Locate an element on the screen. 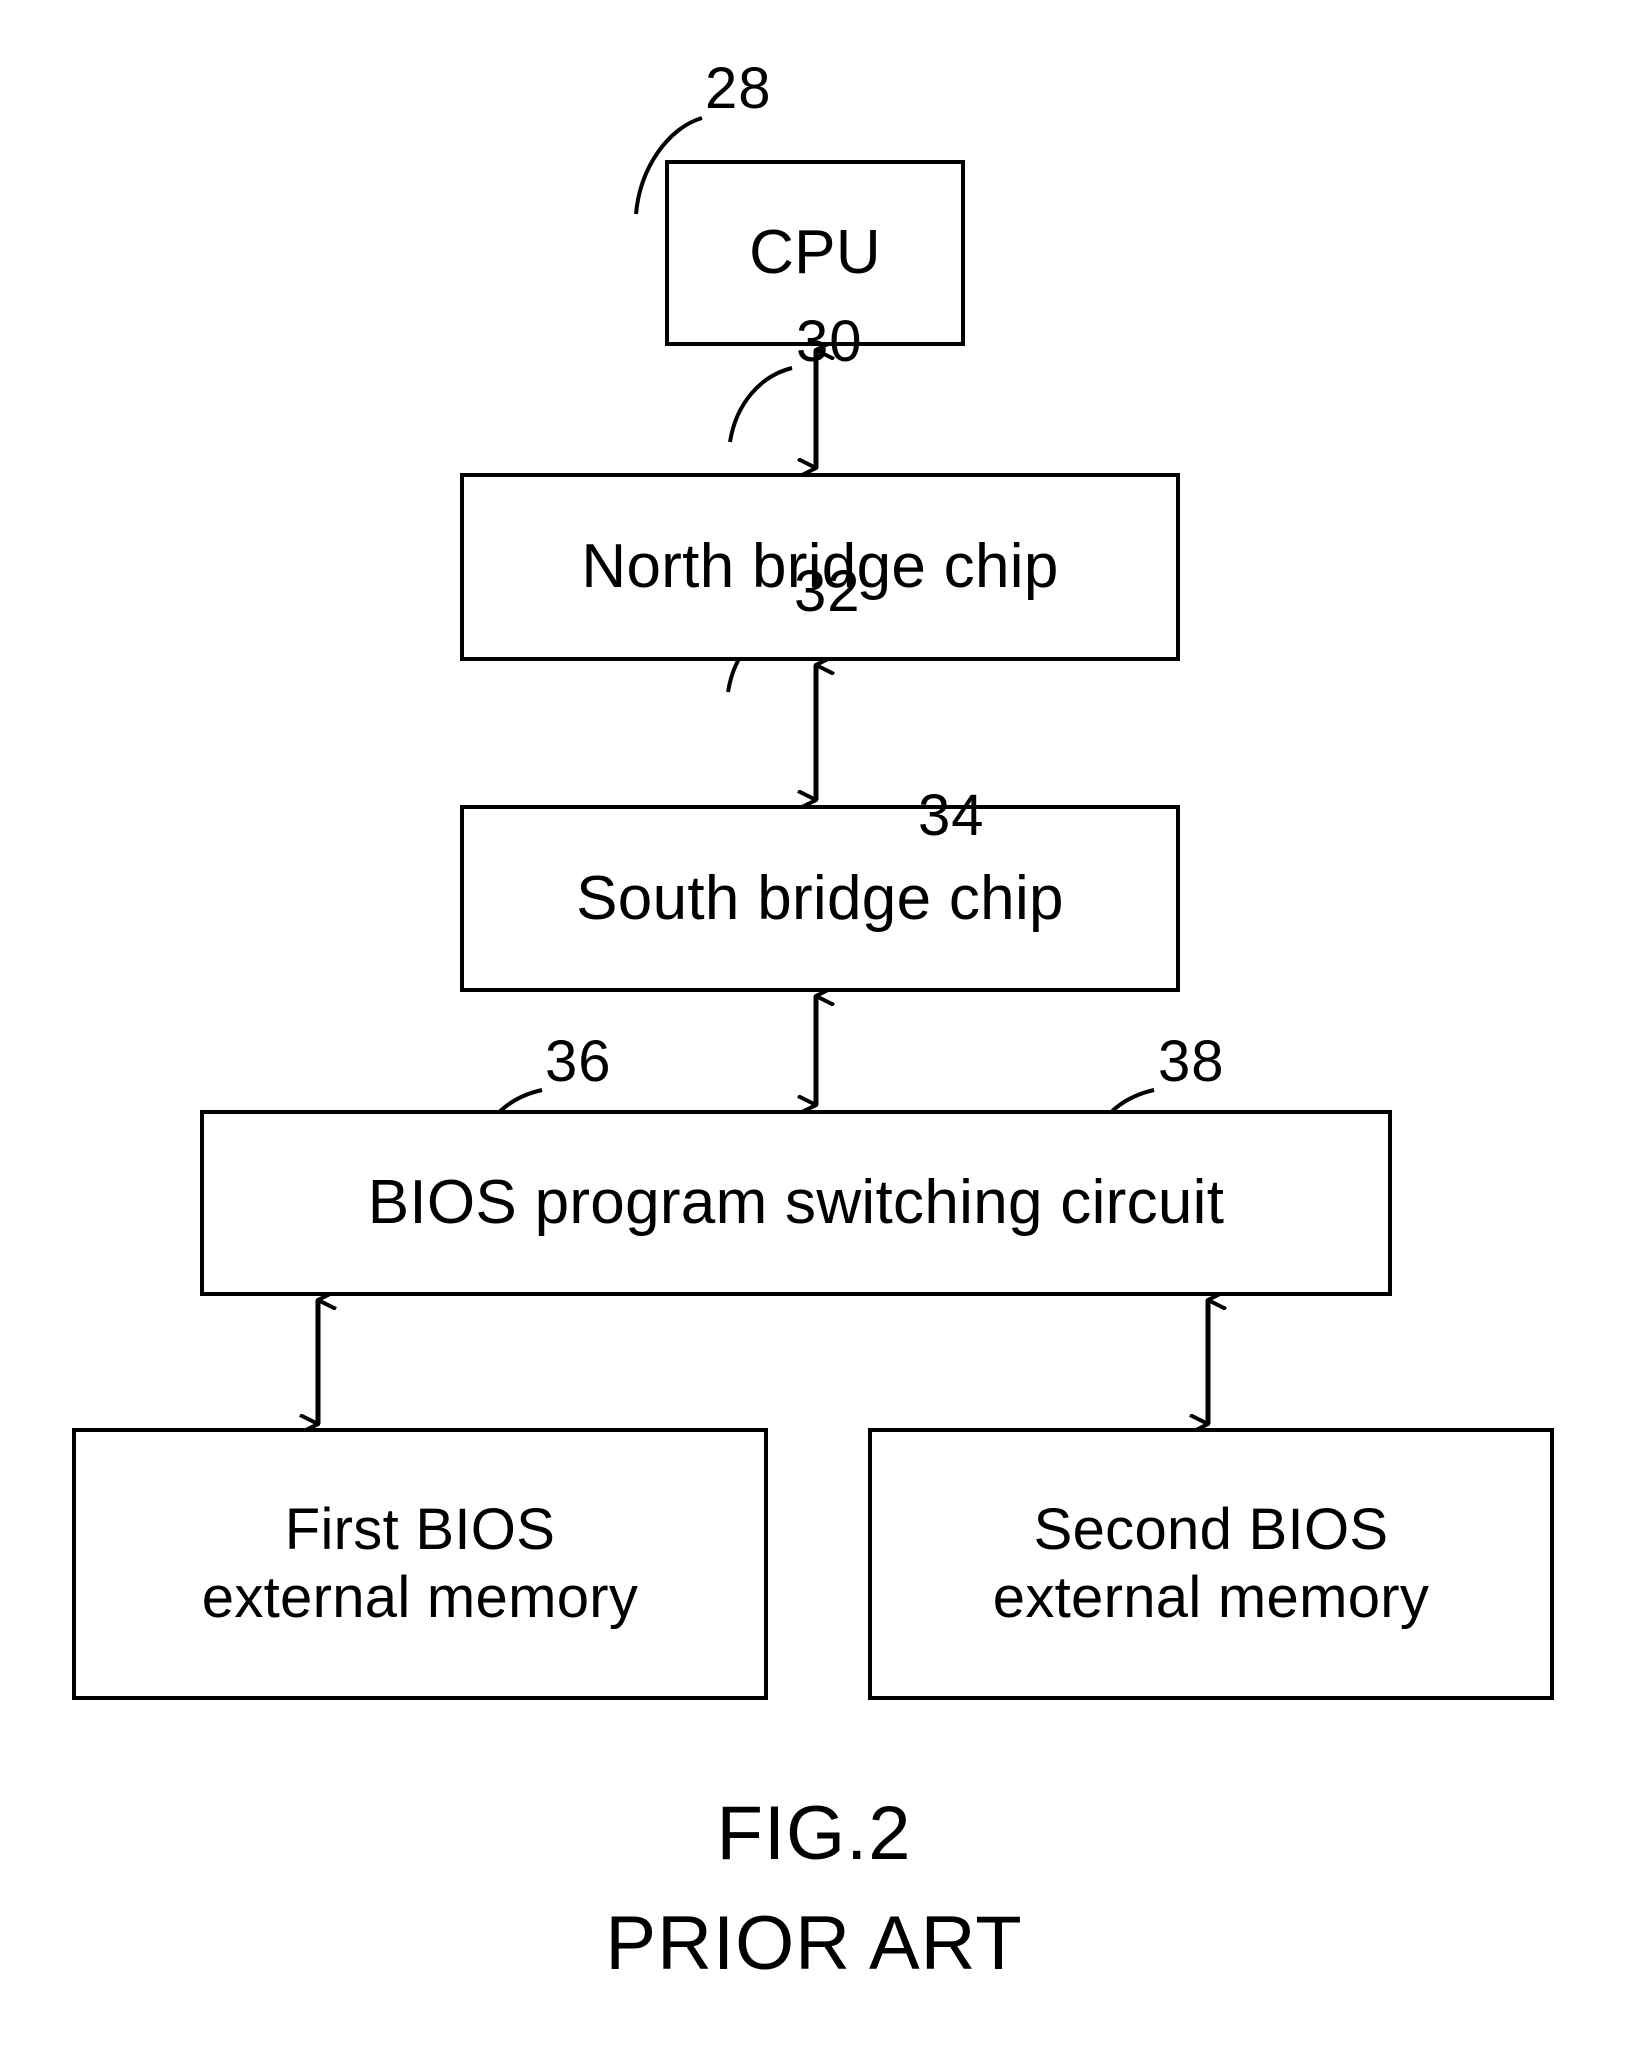 Image resolution: width=1628 pixels, height=2046 pixels. reference-numeral-south-bridge-chip: 32 is located at coordinates (827, 591).